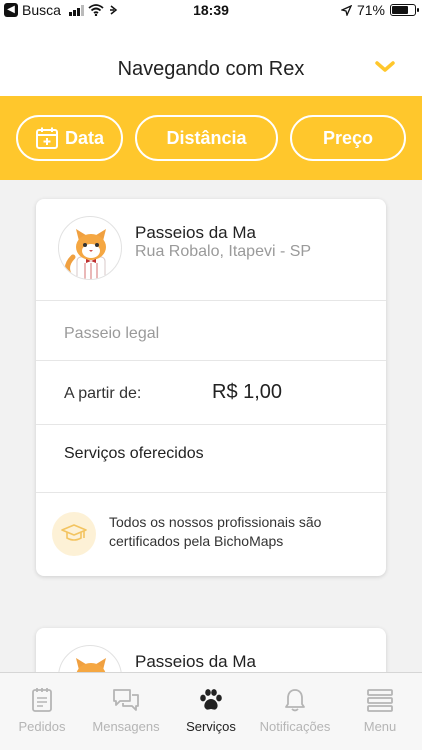  Describe the element at coordinates (211, 69) in the screenshot. I see `page-title: Navegando com Rex` at that location.